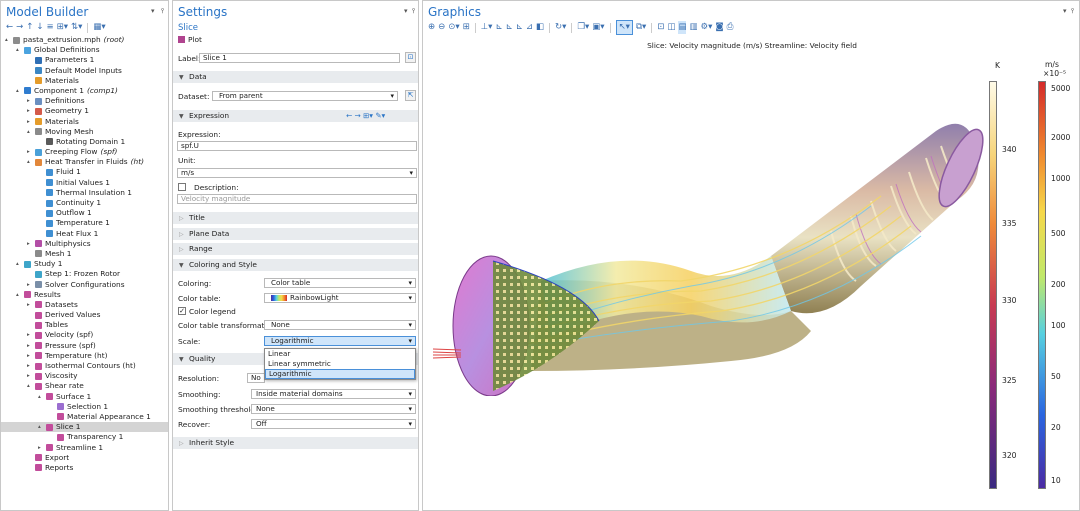 Image resolution: width=1080 pixels, height=511 pixels. I want to click on tree-node-fluid-1: Fluid 1, so click(84, 172).